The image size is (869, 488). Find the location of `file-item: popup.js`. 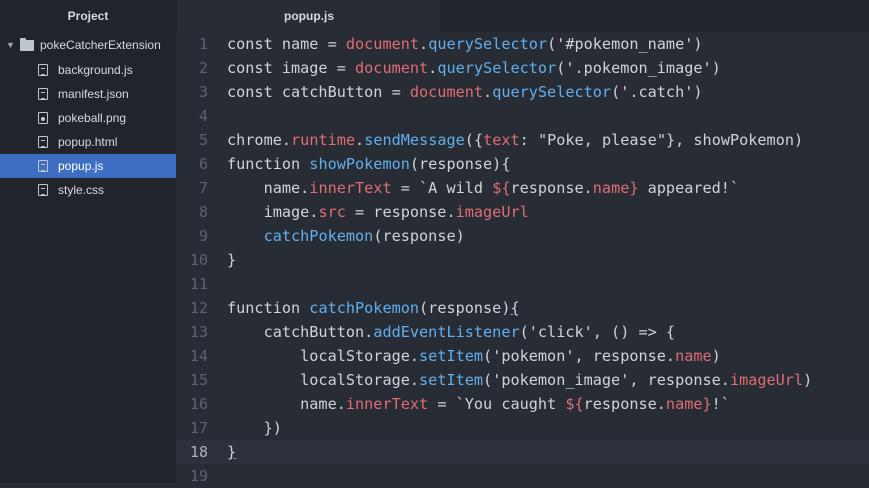

file-item: popup.js is located at coordinates (88, 166).